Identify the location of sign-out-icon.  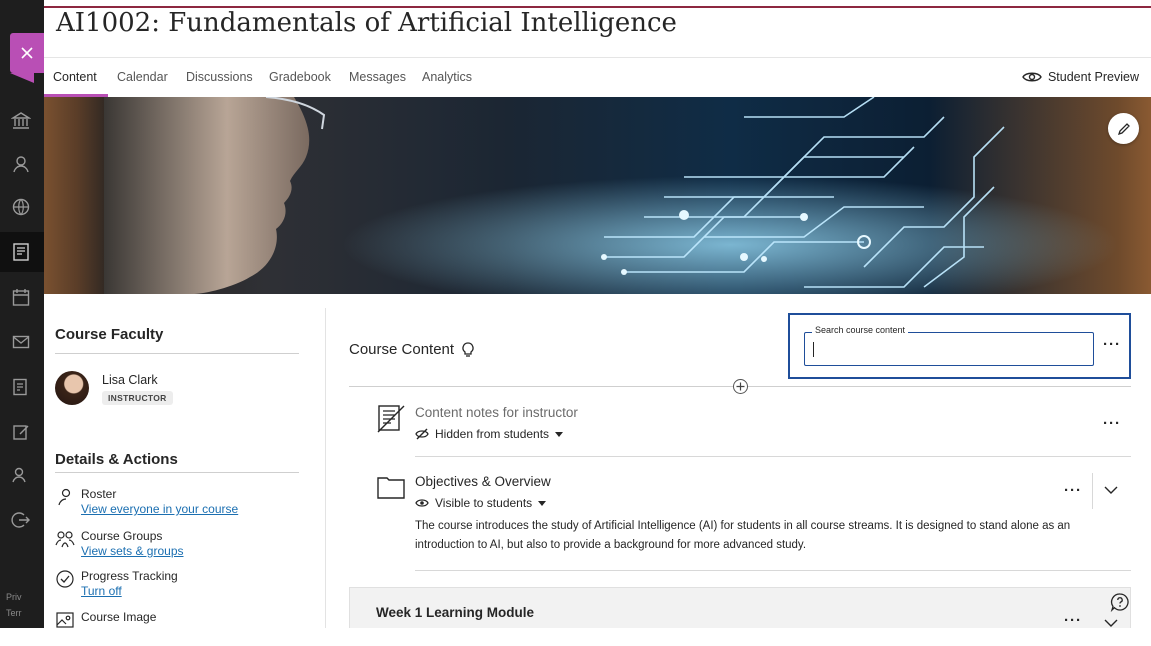
(21, 520).